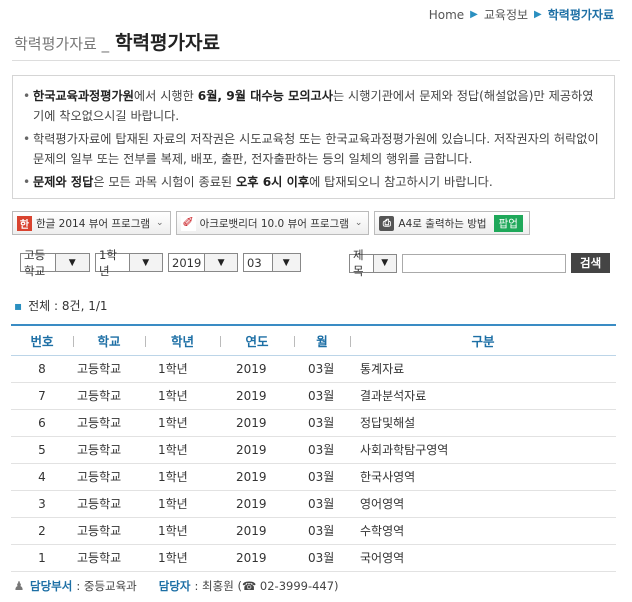  I want to click on table-row: 7 고등학교 1학년 2019 03월 결과분석자료, so click(313, 396).